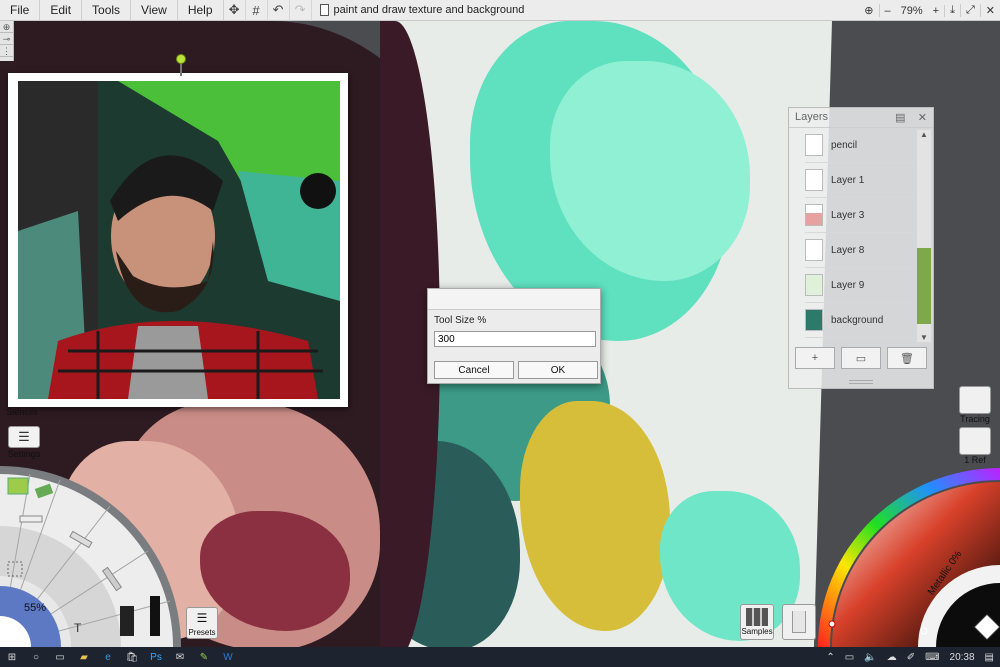 The height and width of the screenshot is (667, 1000). I want to click on store-icon: 🛍, so click(132, 657).